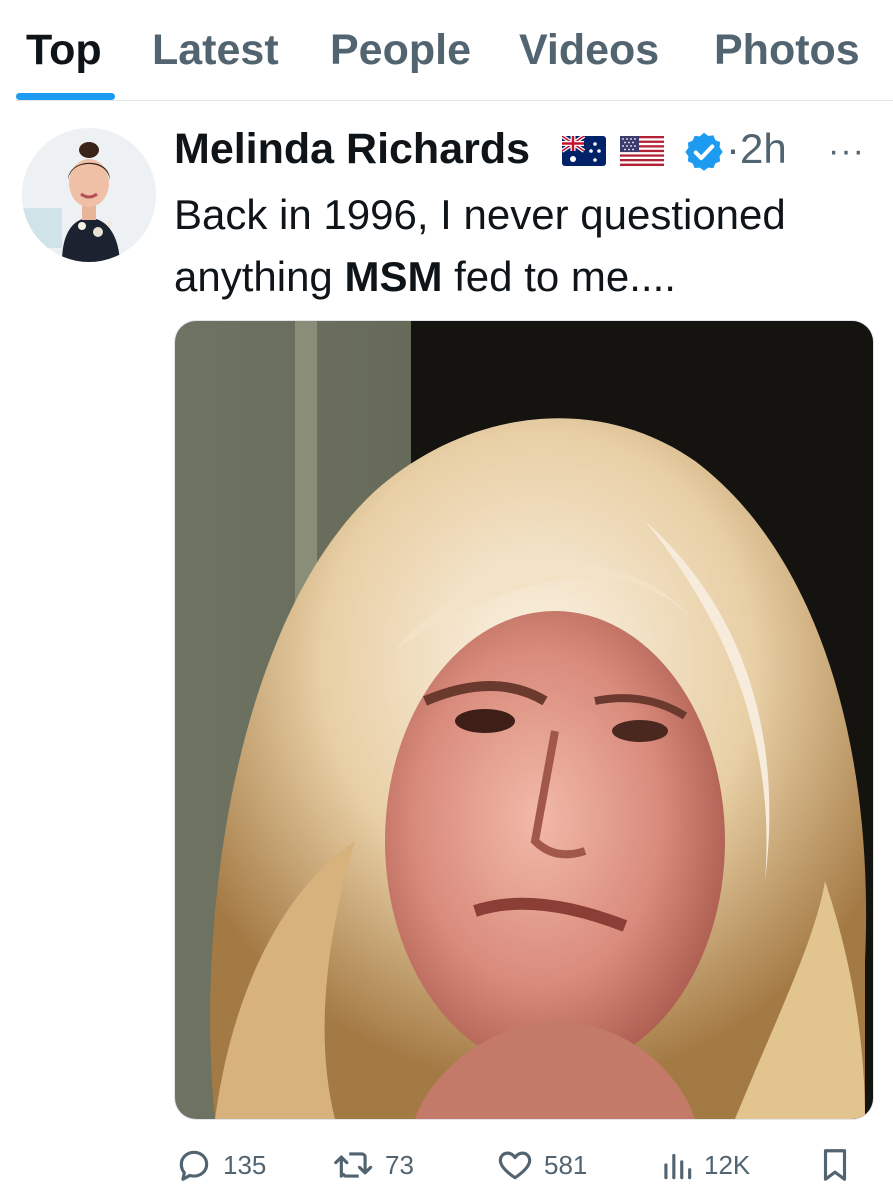  What do you see at coordinates (515, 1165) in the screenshot?
I see `heart-icon` at bounding box center [515, 1165].